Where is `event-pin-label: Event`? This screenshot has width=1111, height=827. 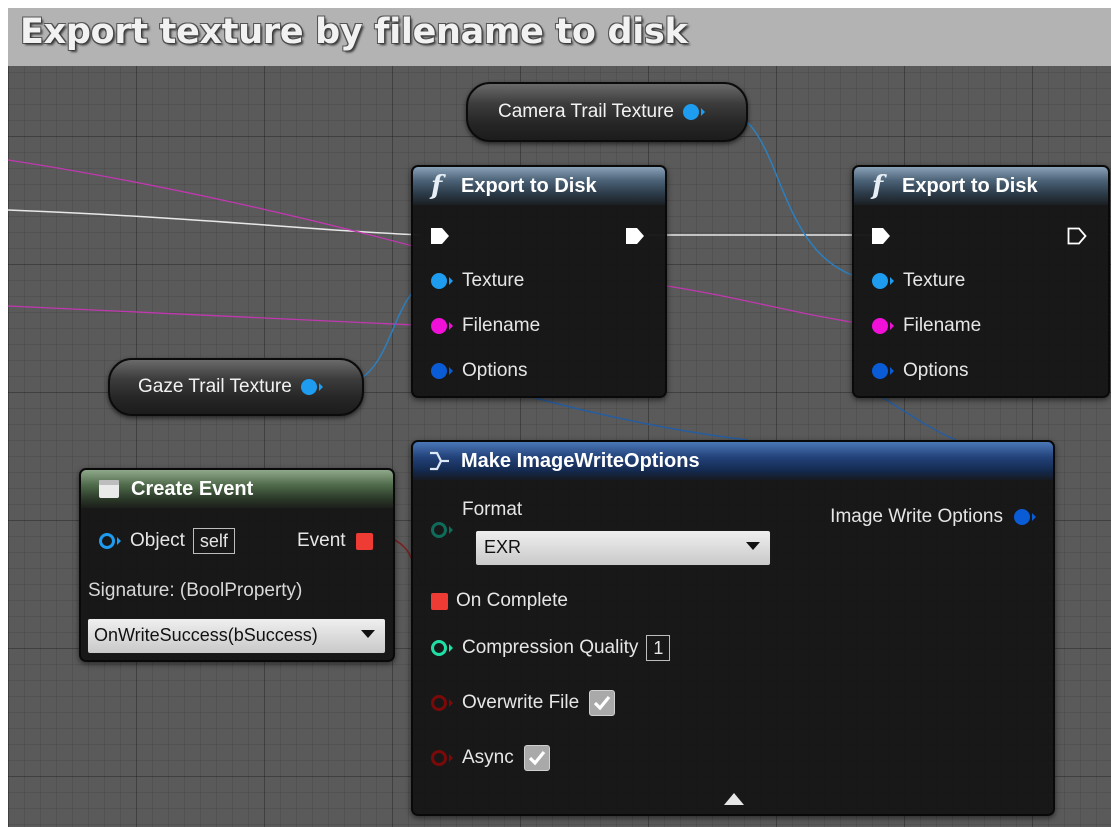 event-pin-label: Event is located at coordinates (321, 540).